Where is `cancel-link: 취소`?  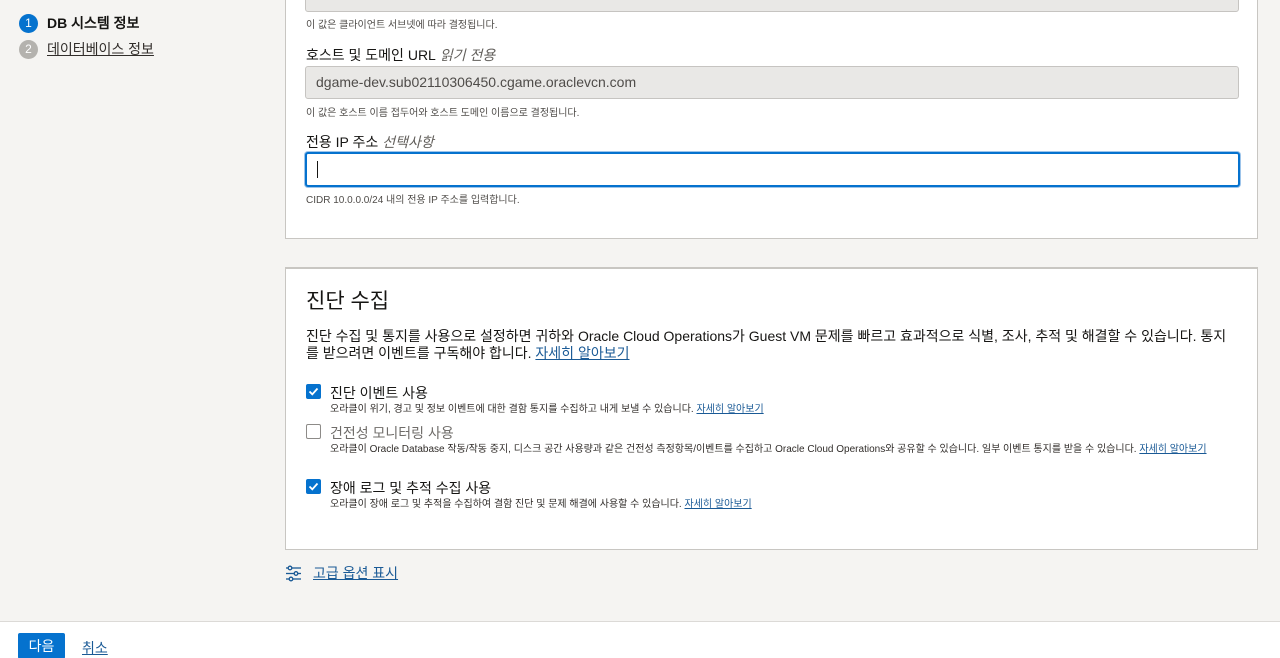
cancel-link: 취소 is located at coordinates (95, 648).